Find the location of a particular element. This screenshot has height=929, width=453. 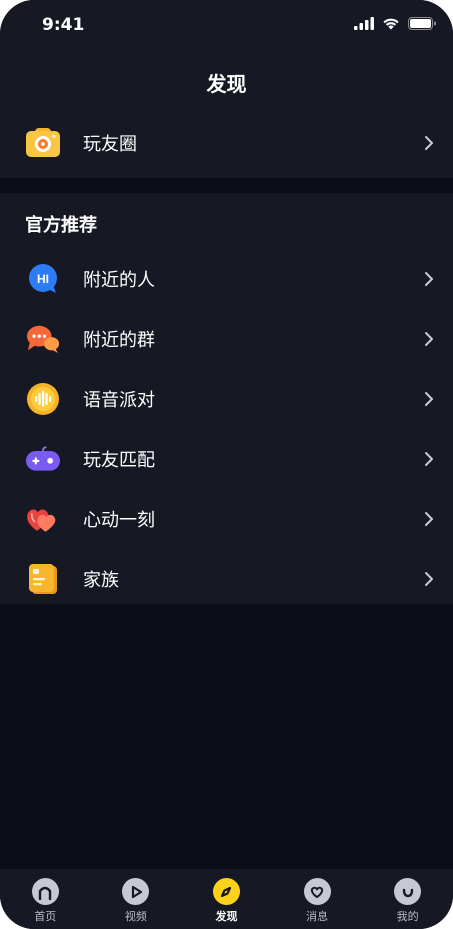

tab-profile: 我的 is located at coordinates (407, 899).